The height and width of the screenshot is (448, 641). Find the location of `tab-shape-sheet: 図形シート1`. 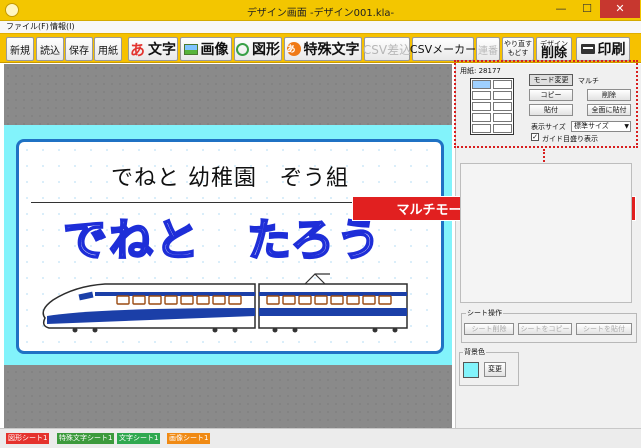

tab-shape-sheet: 図形シート1 is located at coordinates (28, 438).